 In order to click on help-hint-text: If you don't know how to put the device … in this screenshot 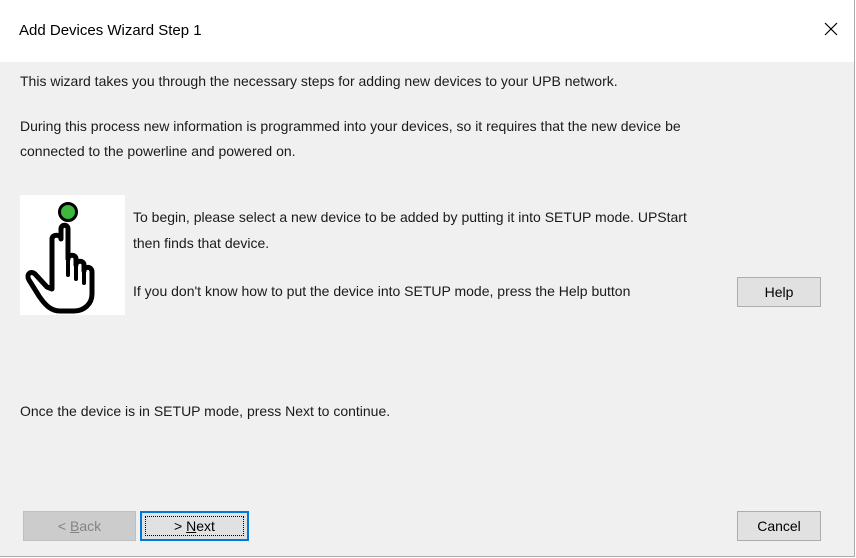, I will do `click(382, 291)`.